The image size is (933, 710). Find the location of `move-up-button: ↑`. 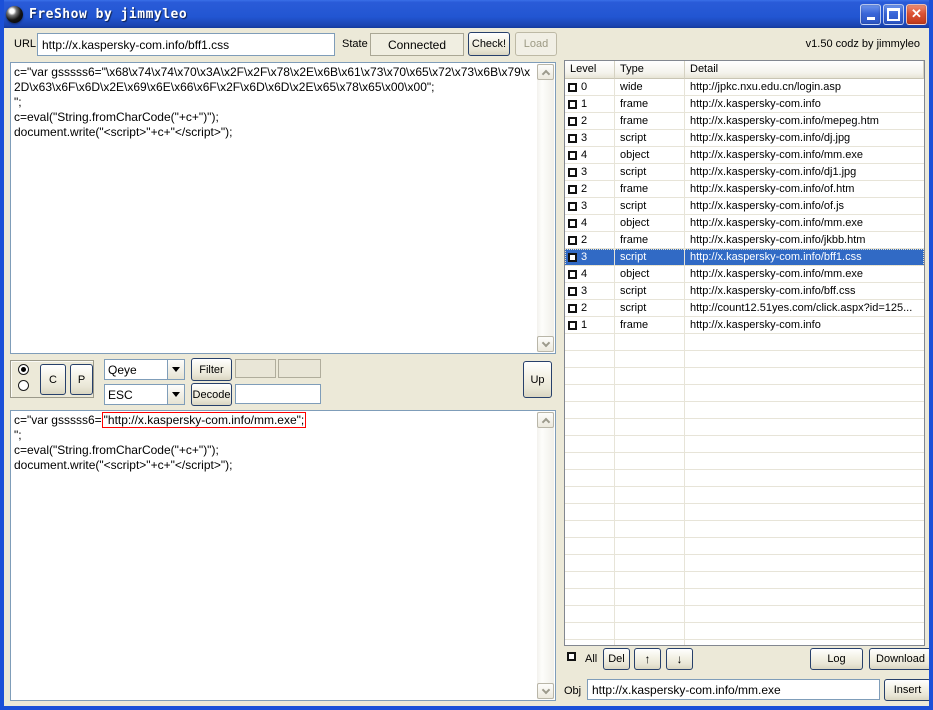

move-up-button: ↑ is located at coordinates (647, 659).